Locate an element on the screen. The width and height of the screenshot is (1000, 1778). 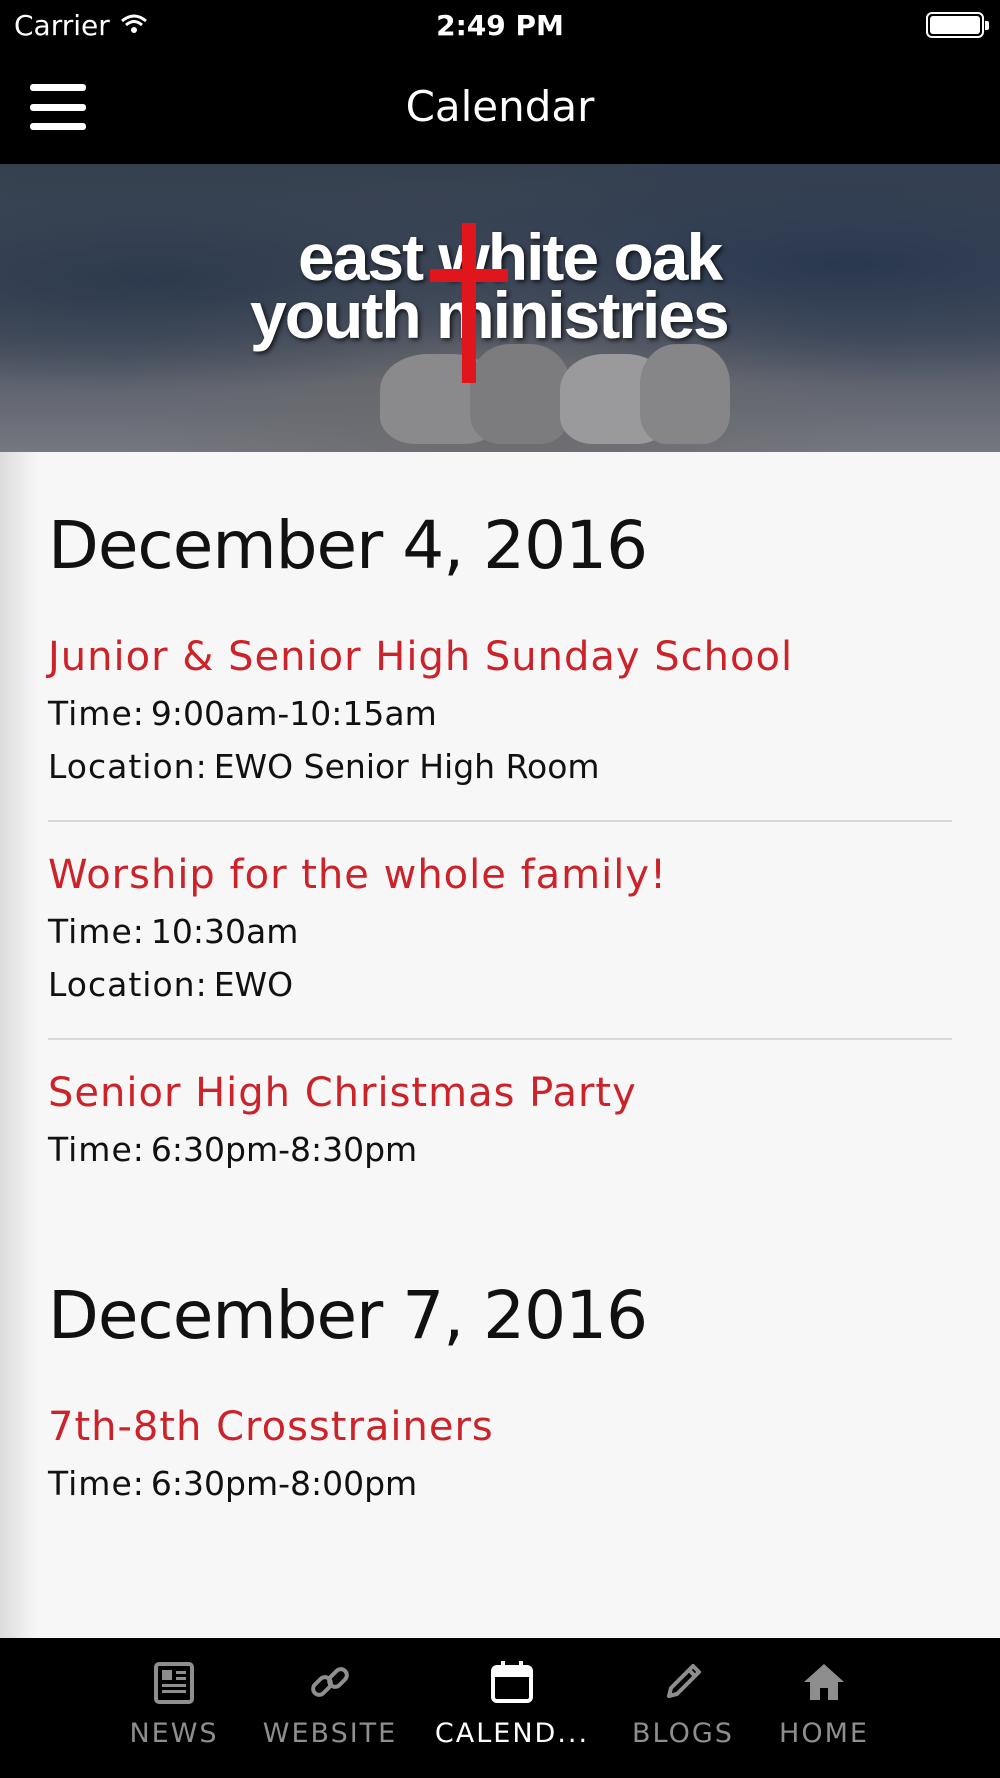
tab-home: HOME is located at coordinates (824, 1708).